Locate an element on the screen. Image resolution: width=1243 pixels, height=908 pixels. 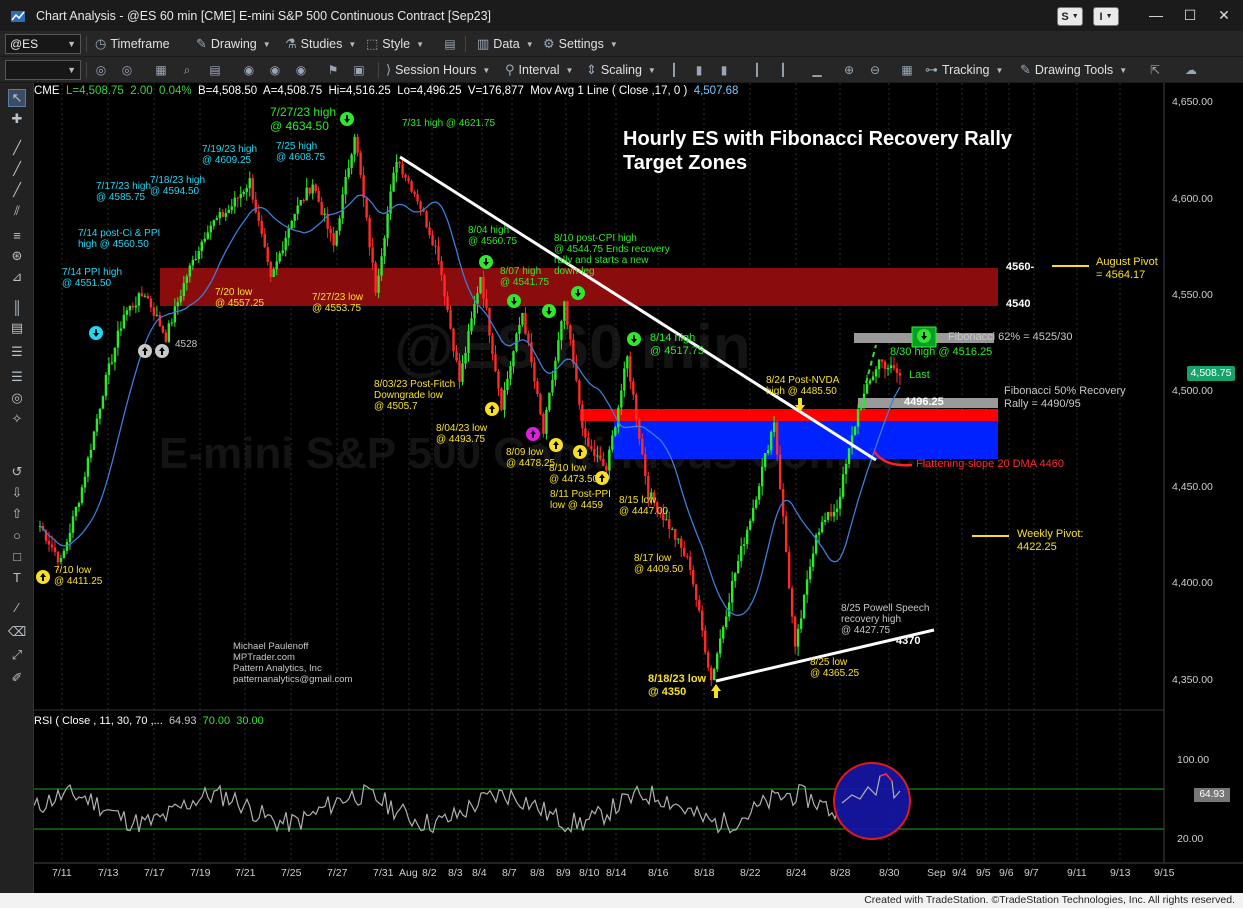
minimize-icon: — is located at coordinates (1156, 15).